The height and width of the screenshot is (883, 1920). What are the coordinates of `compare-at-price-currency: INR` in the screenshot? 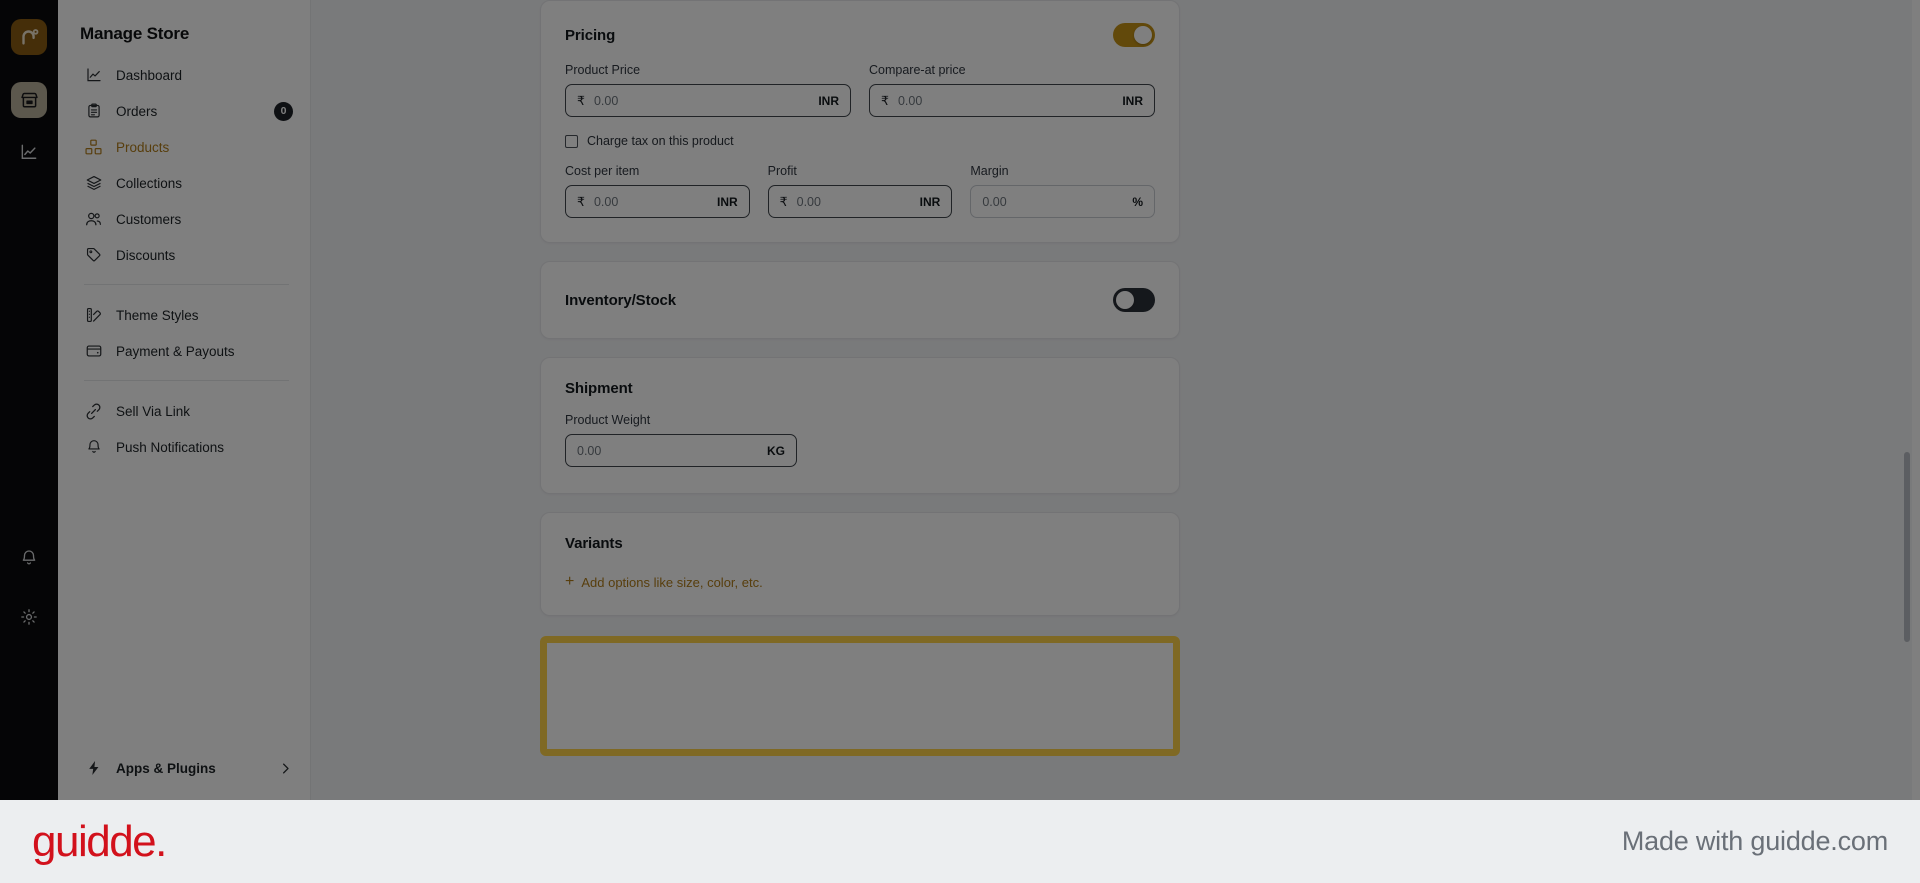 It's located at (1132, 100).